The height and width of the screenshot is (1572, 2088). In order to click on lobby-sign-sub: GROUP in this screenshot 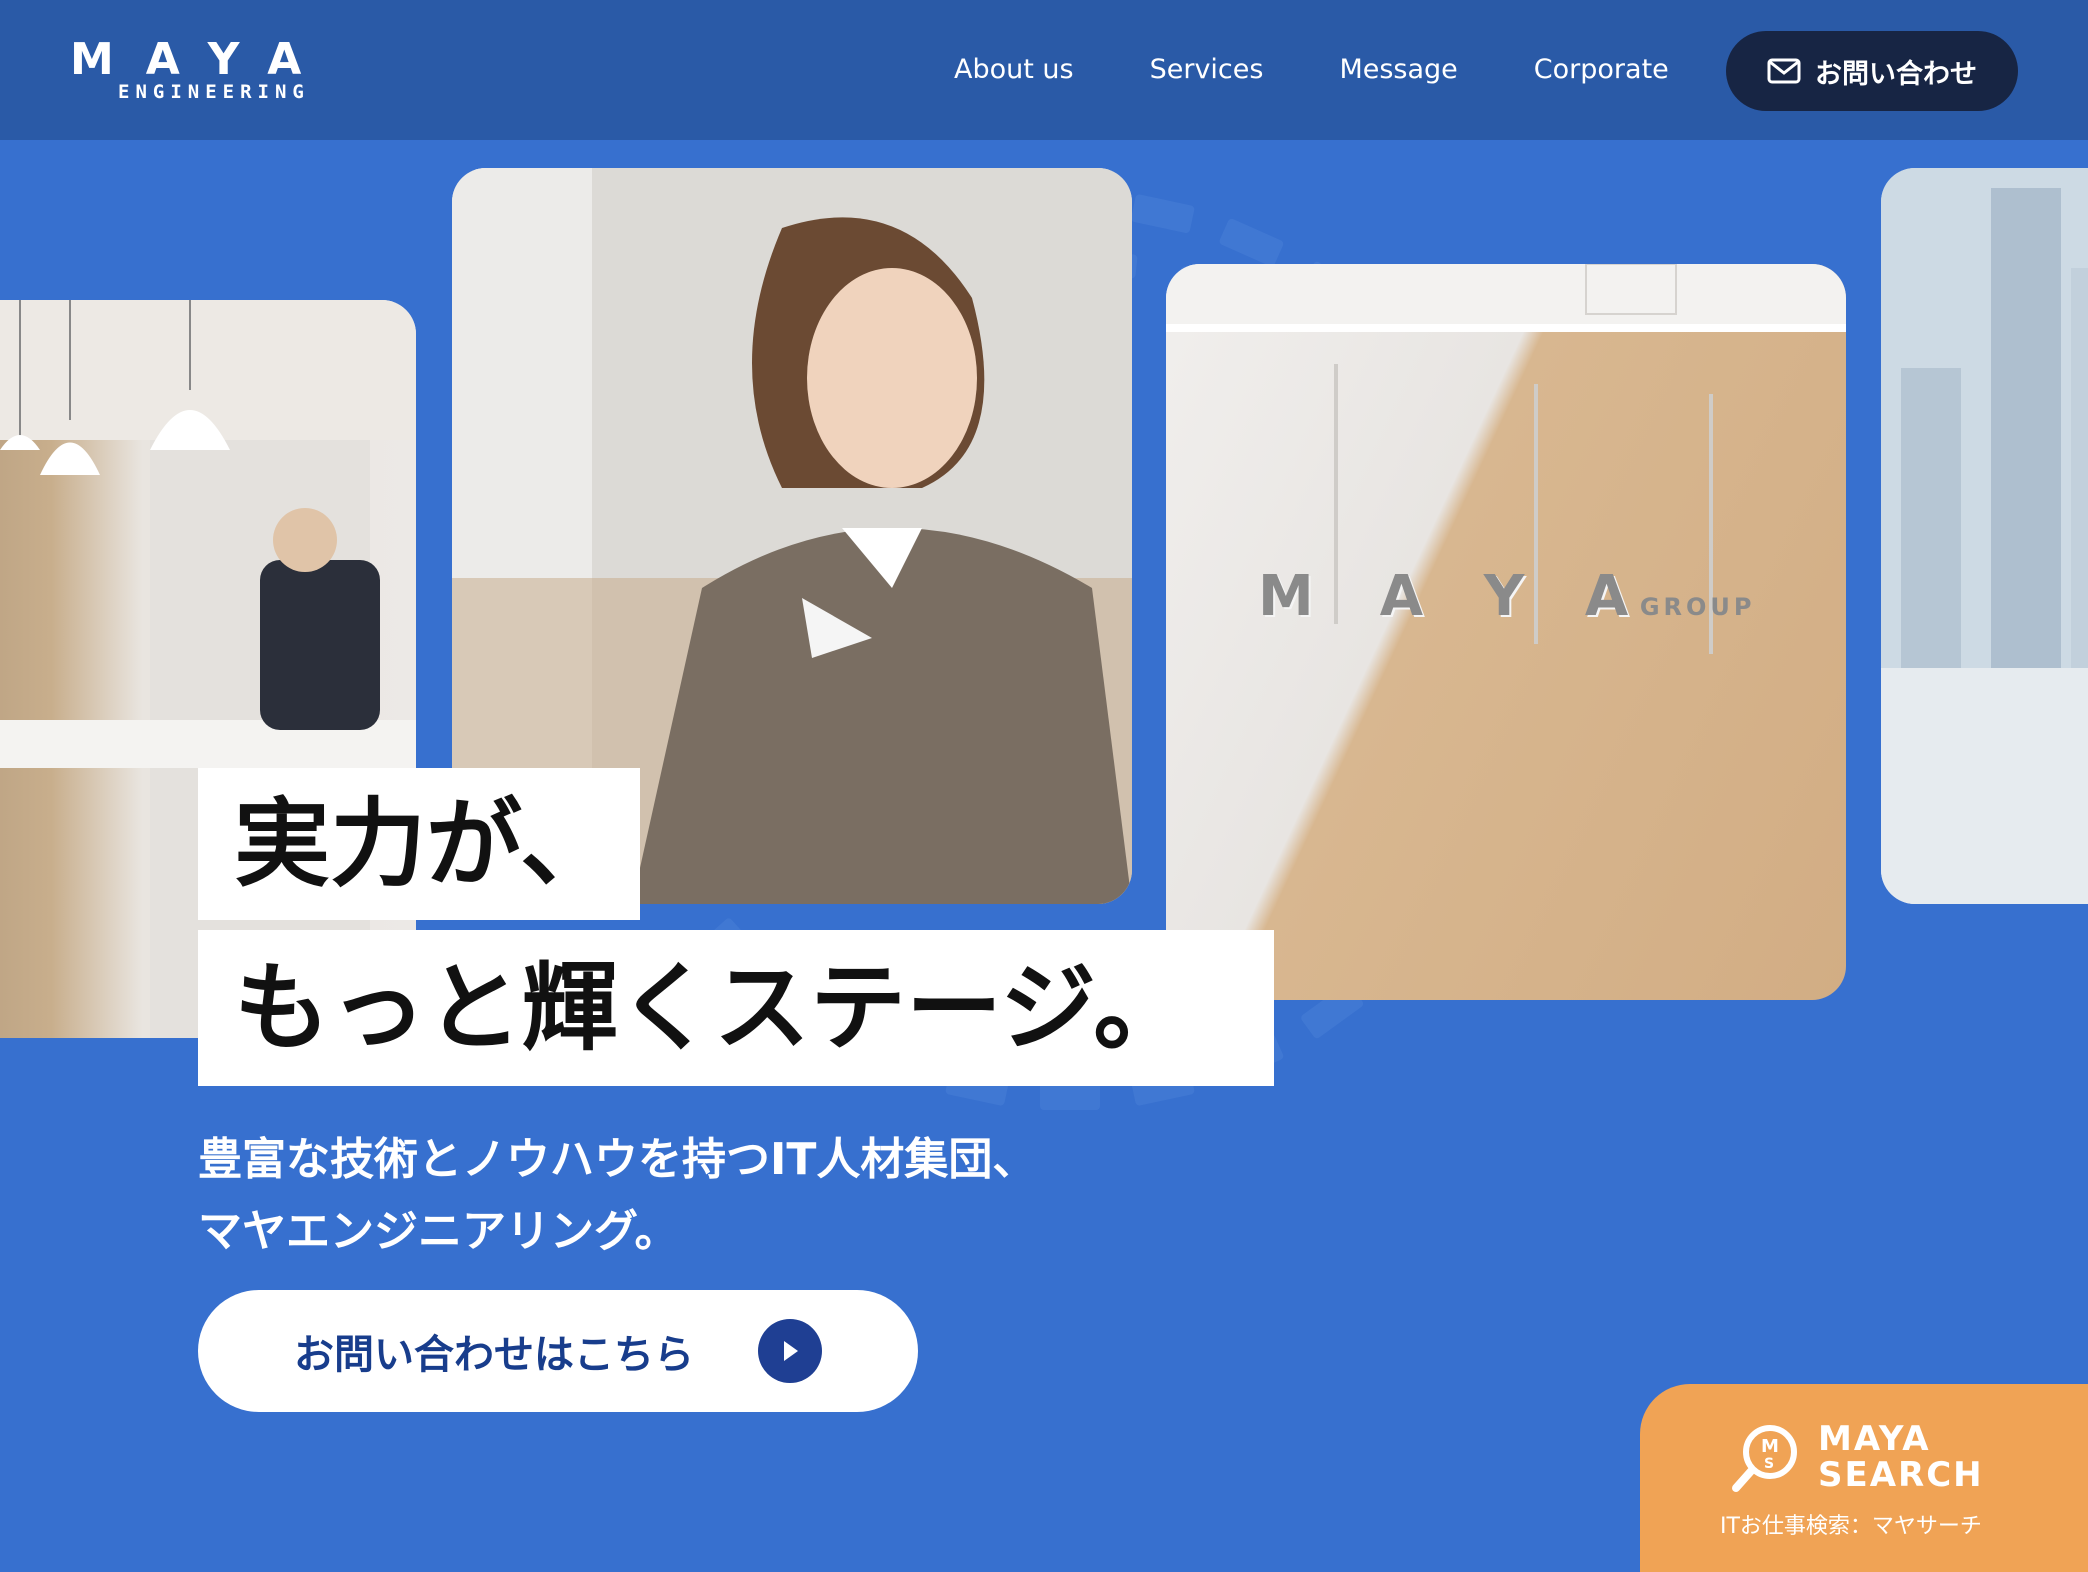, I will do `click(1697, 607)`.